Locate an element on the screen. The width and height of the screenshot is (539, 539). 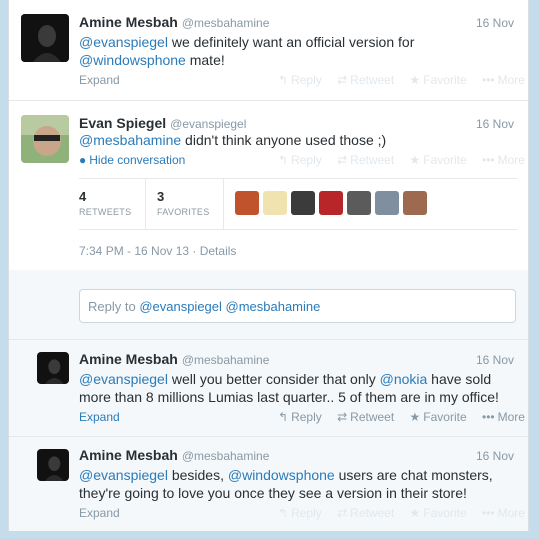
favoriters-avatars is located at coordinates (333, 205).